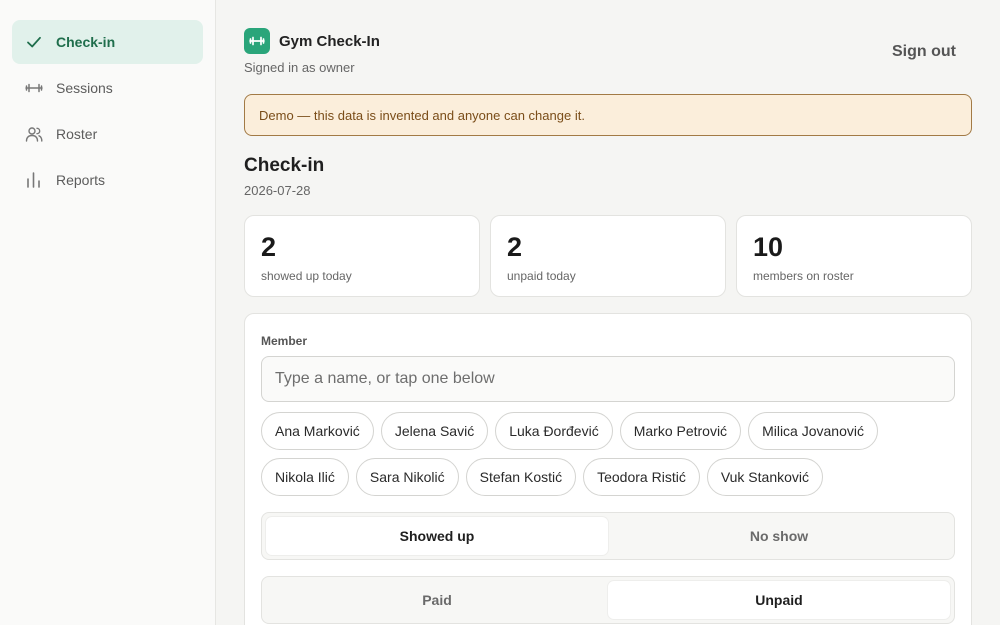 Image resolution: width=1000 pixels, height=625 pixels. What do you see at coordinates (924, 52) in the screenshot?
I see `sign-out-button: Sign out` at bounding box center [924, 52].